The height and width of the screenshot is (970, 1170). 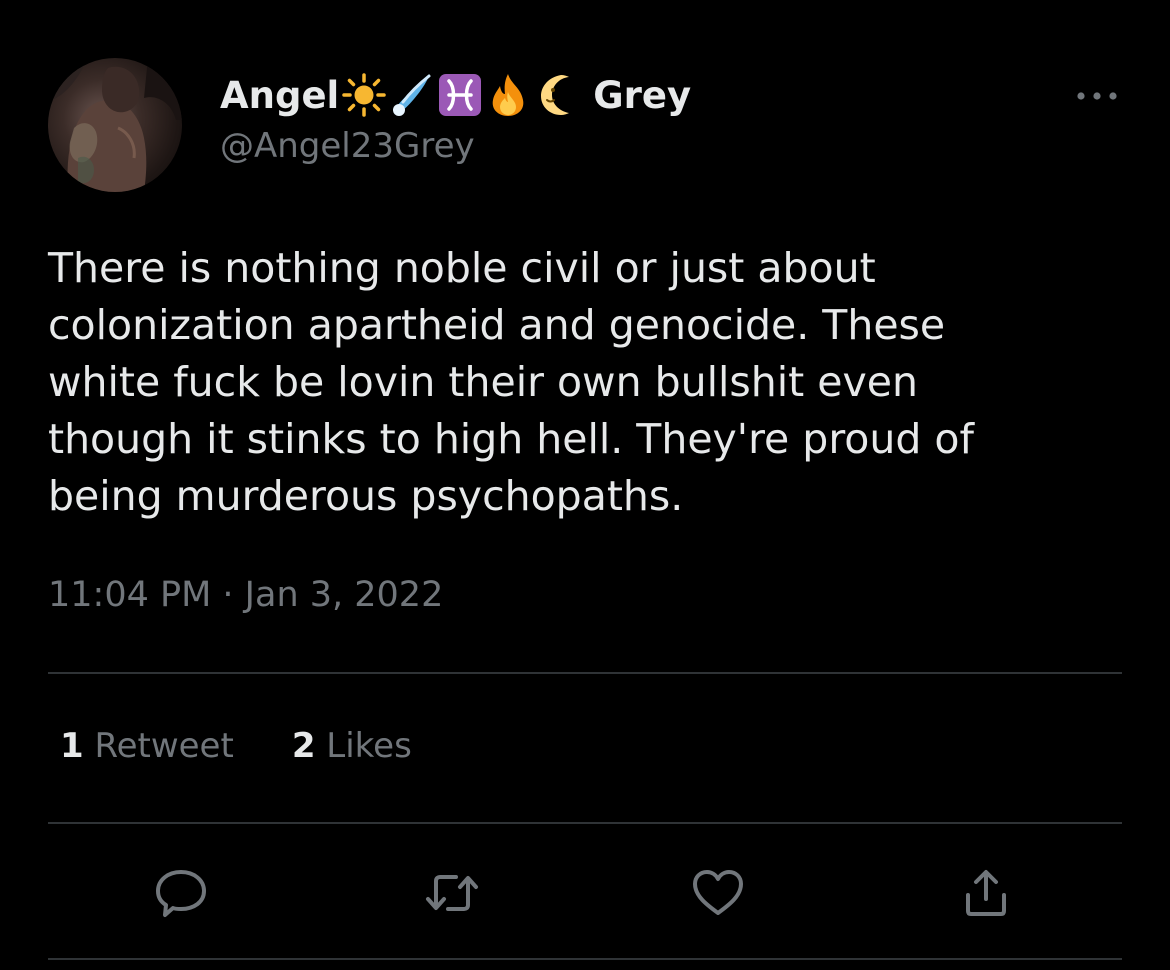 I want to click on retweet-icon, so click(x=452, y=893).